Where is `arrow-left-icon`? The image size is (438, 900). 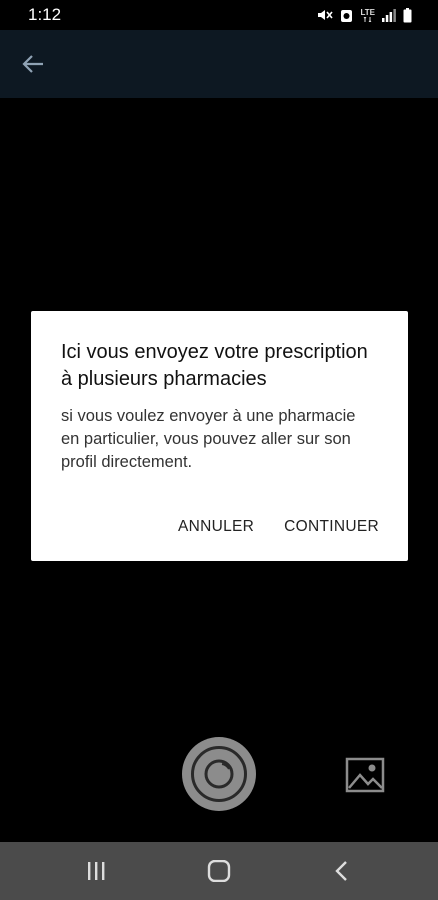 arrow-left-icon is located at coordinates (32, 64).